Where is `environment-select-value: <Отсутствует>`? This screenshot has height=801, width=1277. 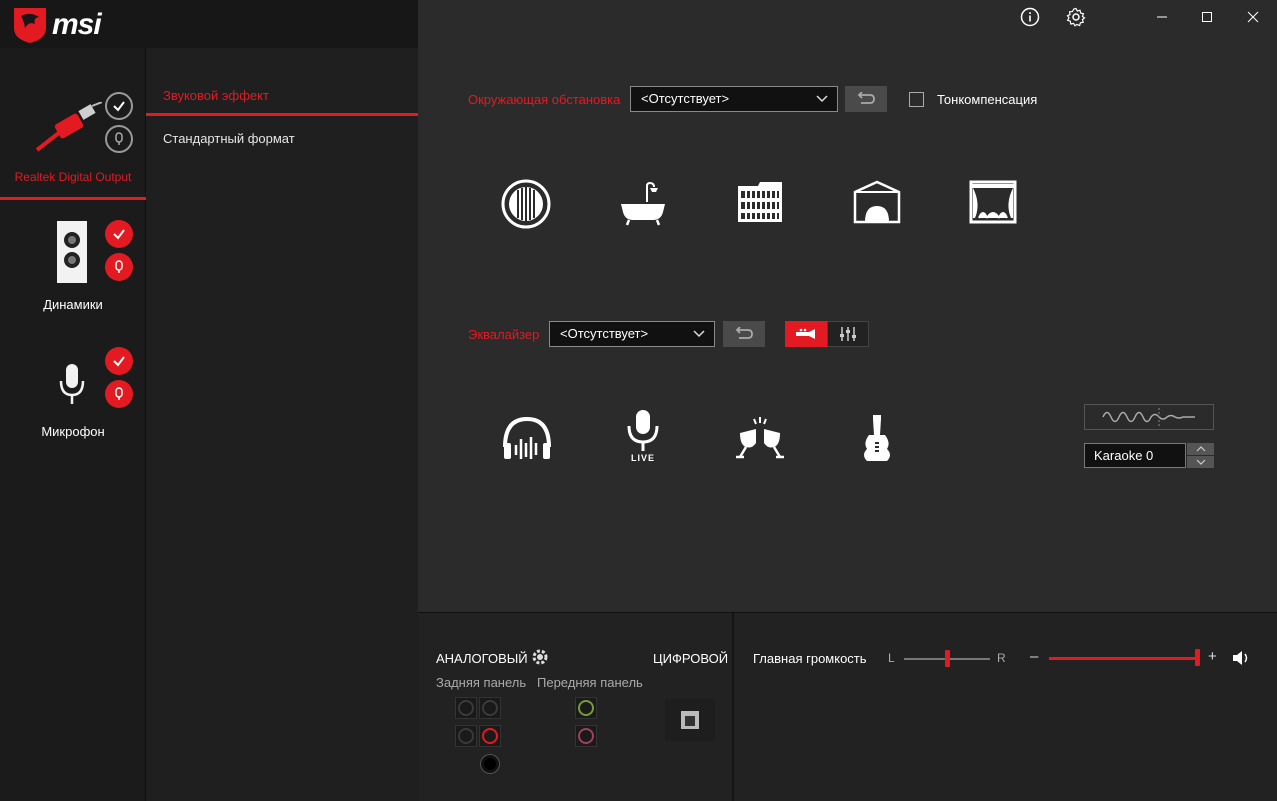
environment-select-value: <Отсутствует> is located at coordinates (685, 98).